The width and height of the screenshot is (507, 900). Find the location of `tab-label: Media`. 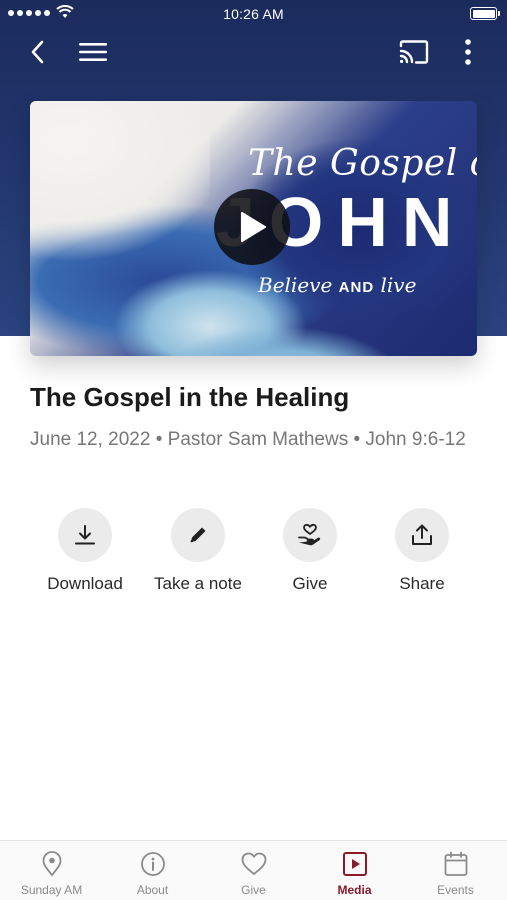

tab-label: Media is located at coordinates (354, 890).